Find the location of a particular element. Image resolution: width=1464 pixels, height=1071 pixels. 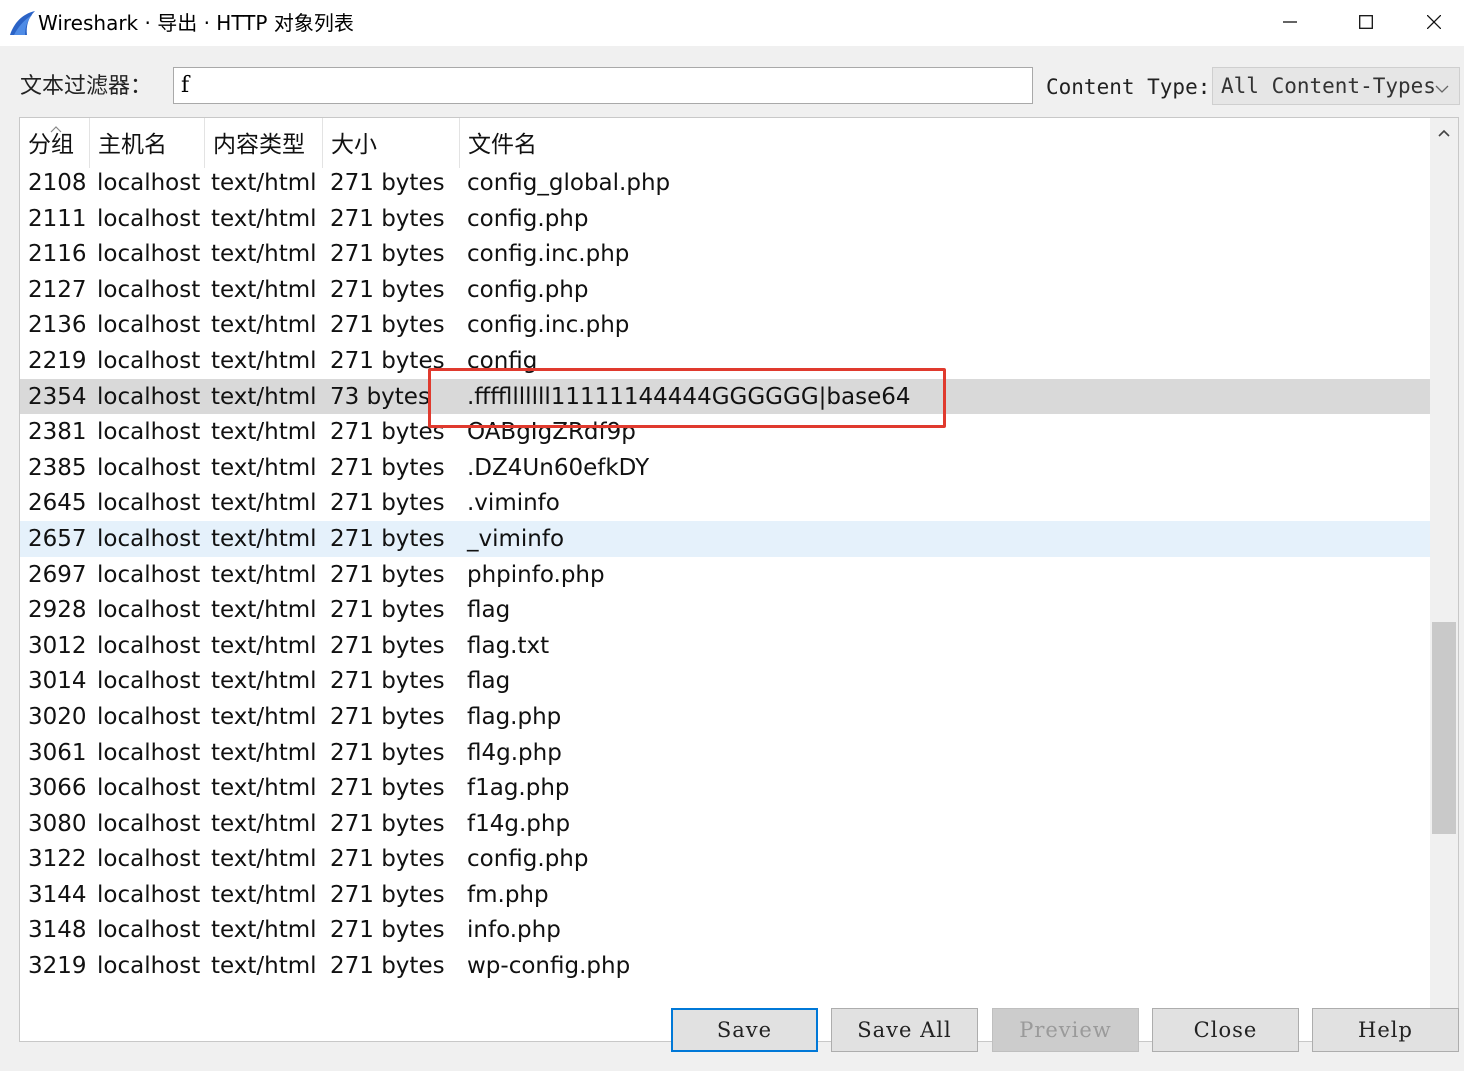

save-button: Save is located at coordinates (744, 1030).